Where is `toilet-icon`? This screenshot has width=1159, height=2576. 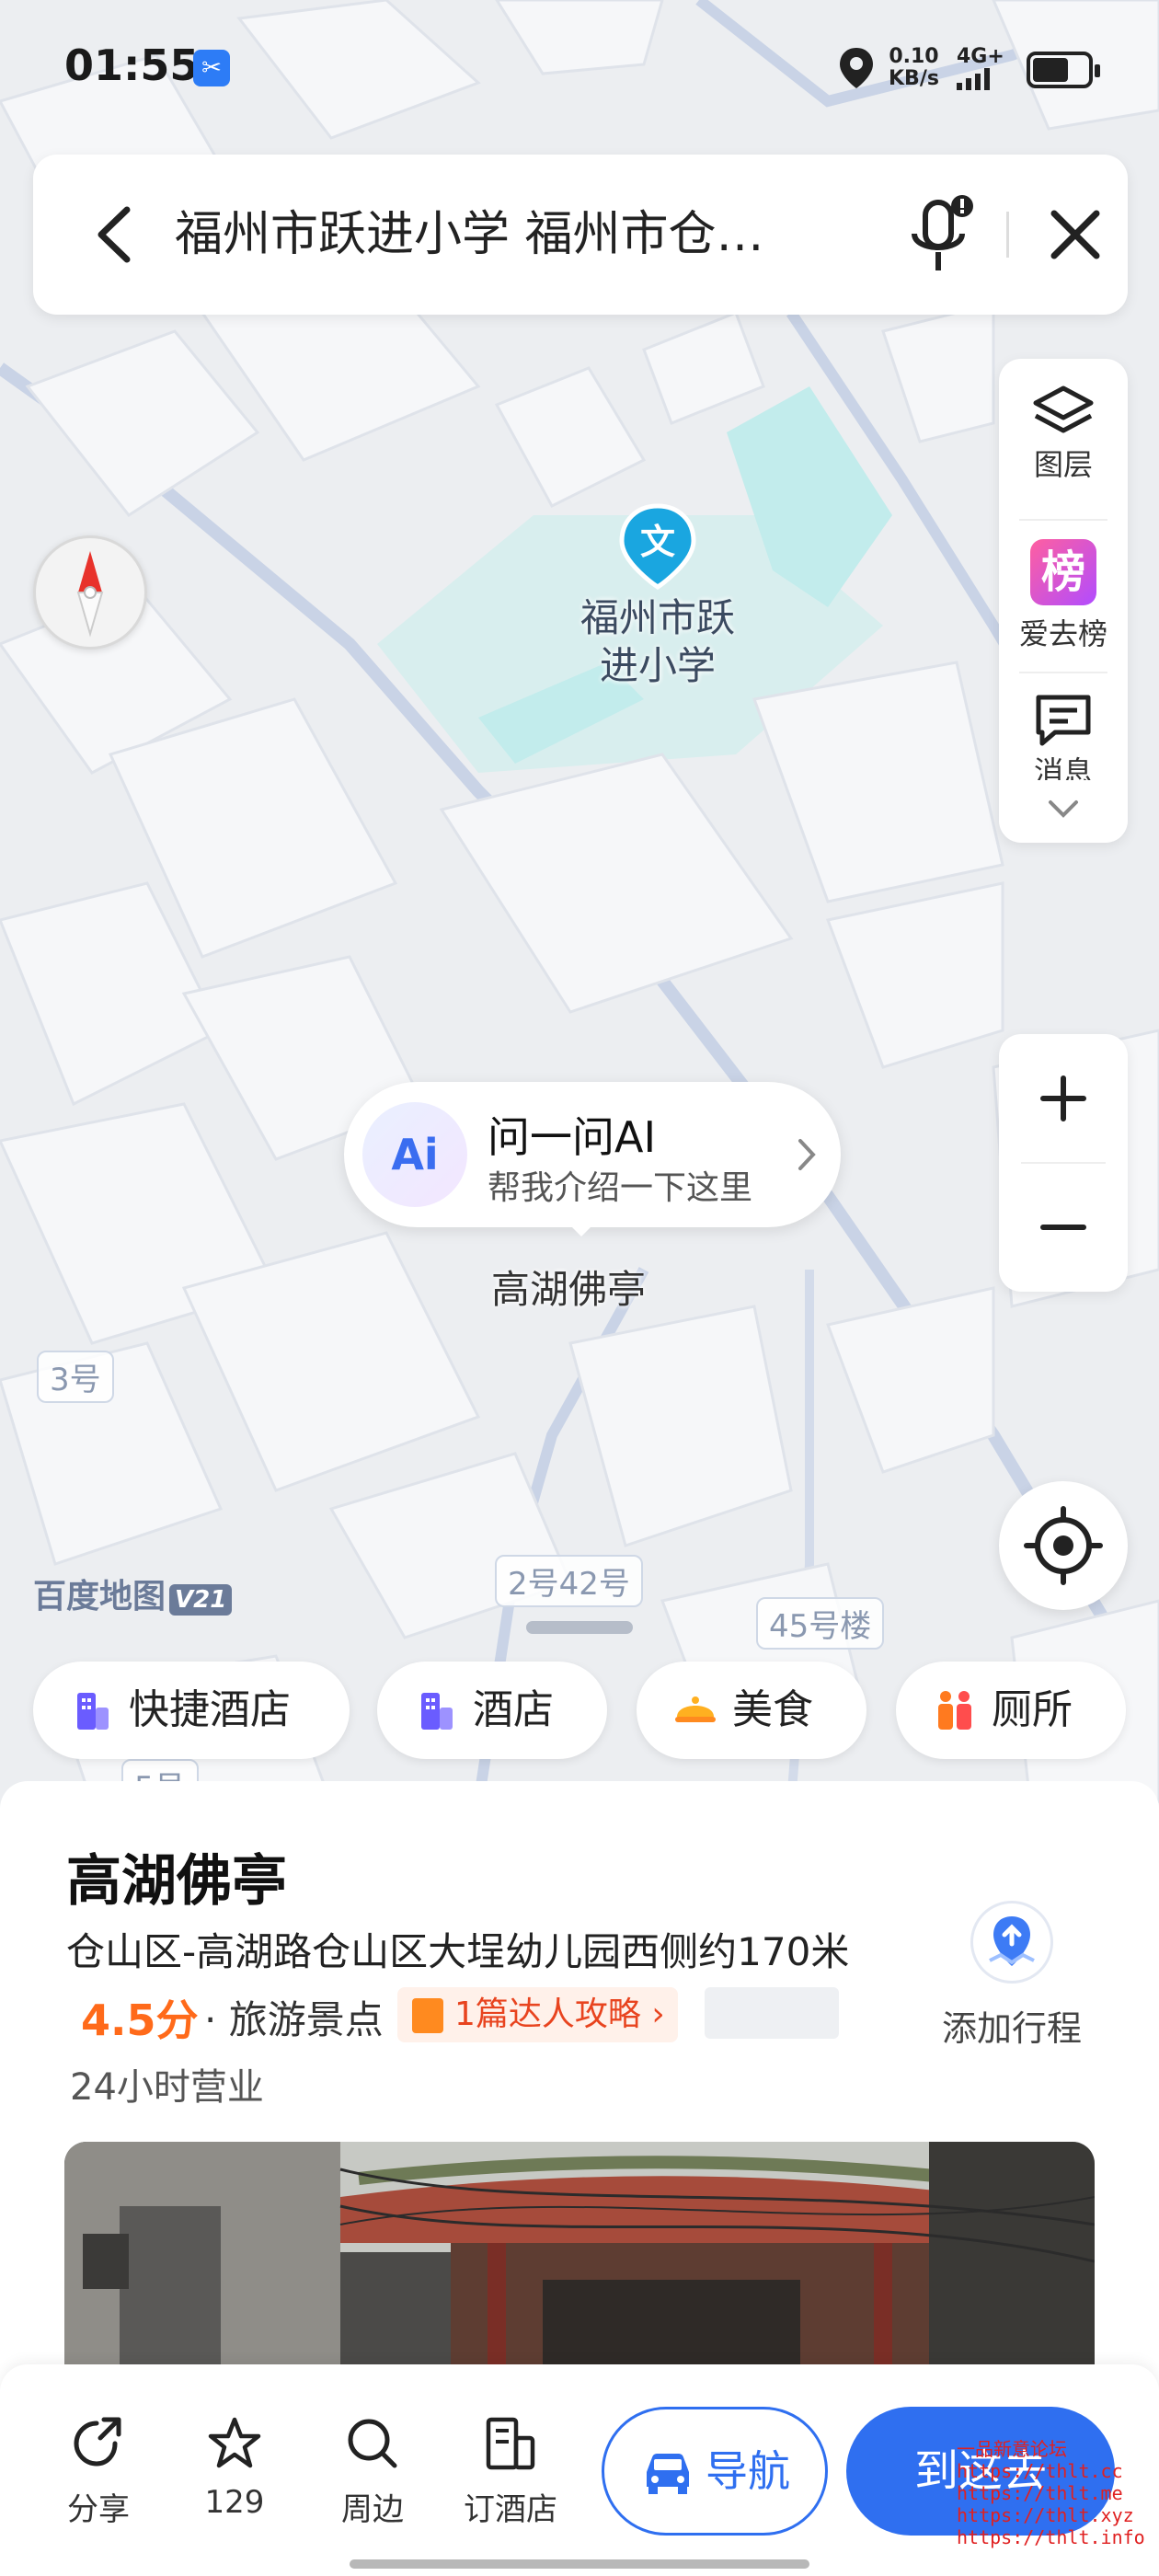 toilet-icon is located at coordinates (954, 1710).